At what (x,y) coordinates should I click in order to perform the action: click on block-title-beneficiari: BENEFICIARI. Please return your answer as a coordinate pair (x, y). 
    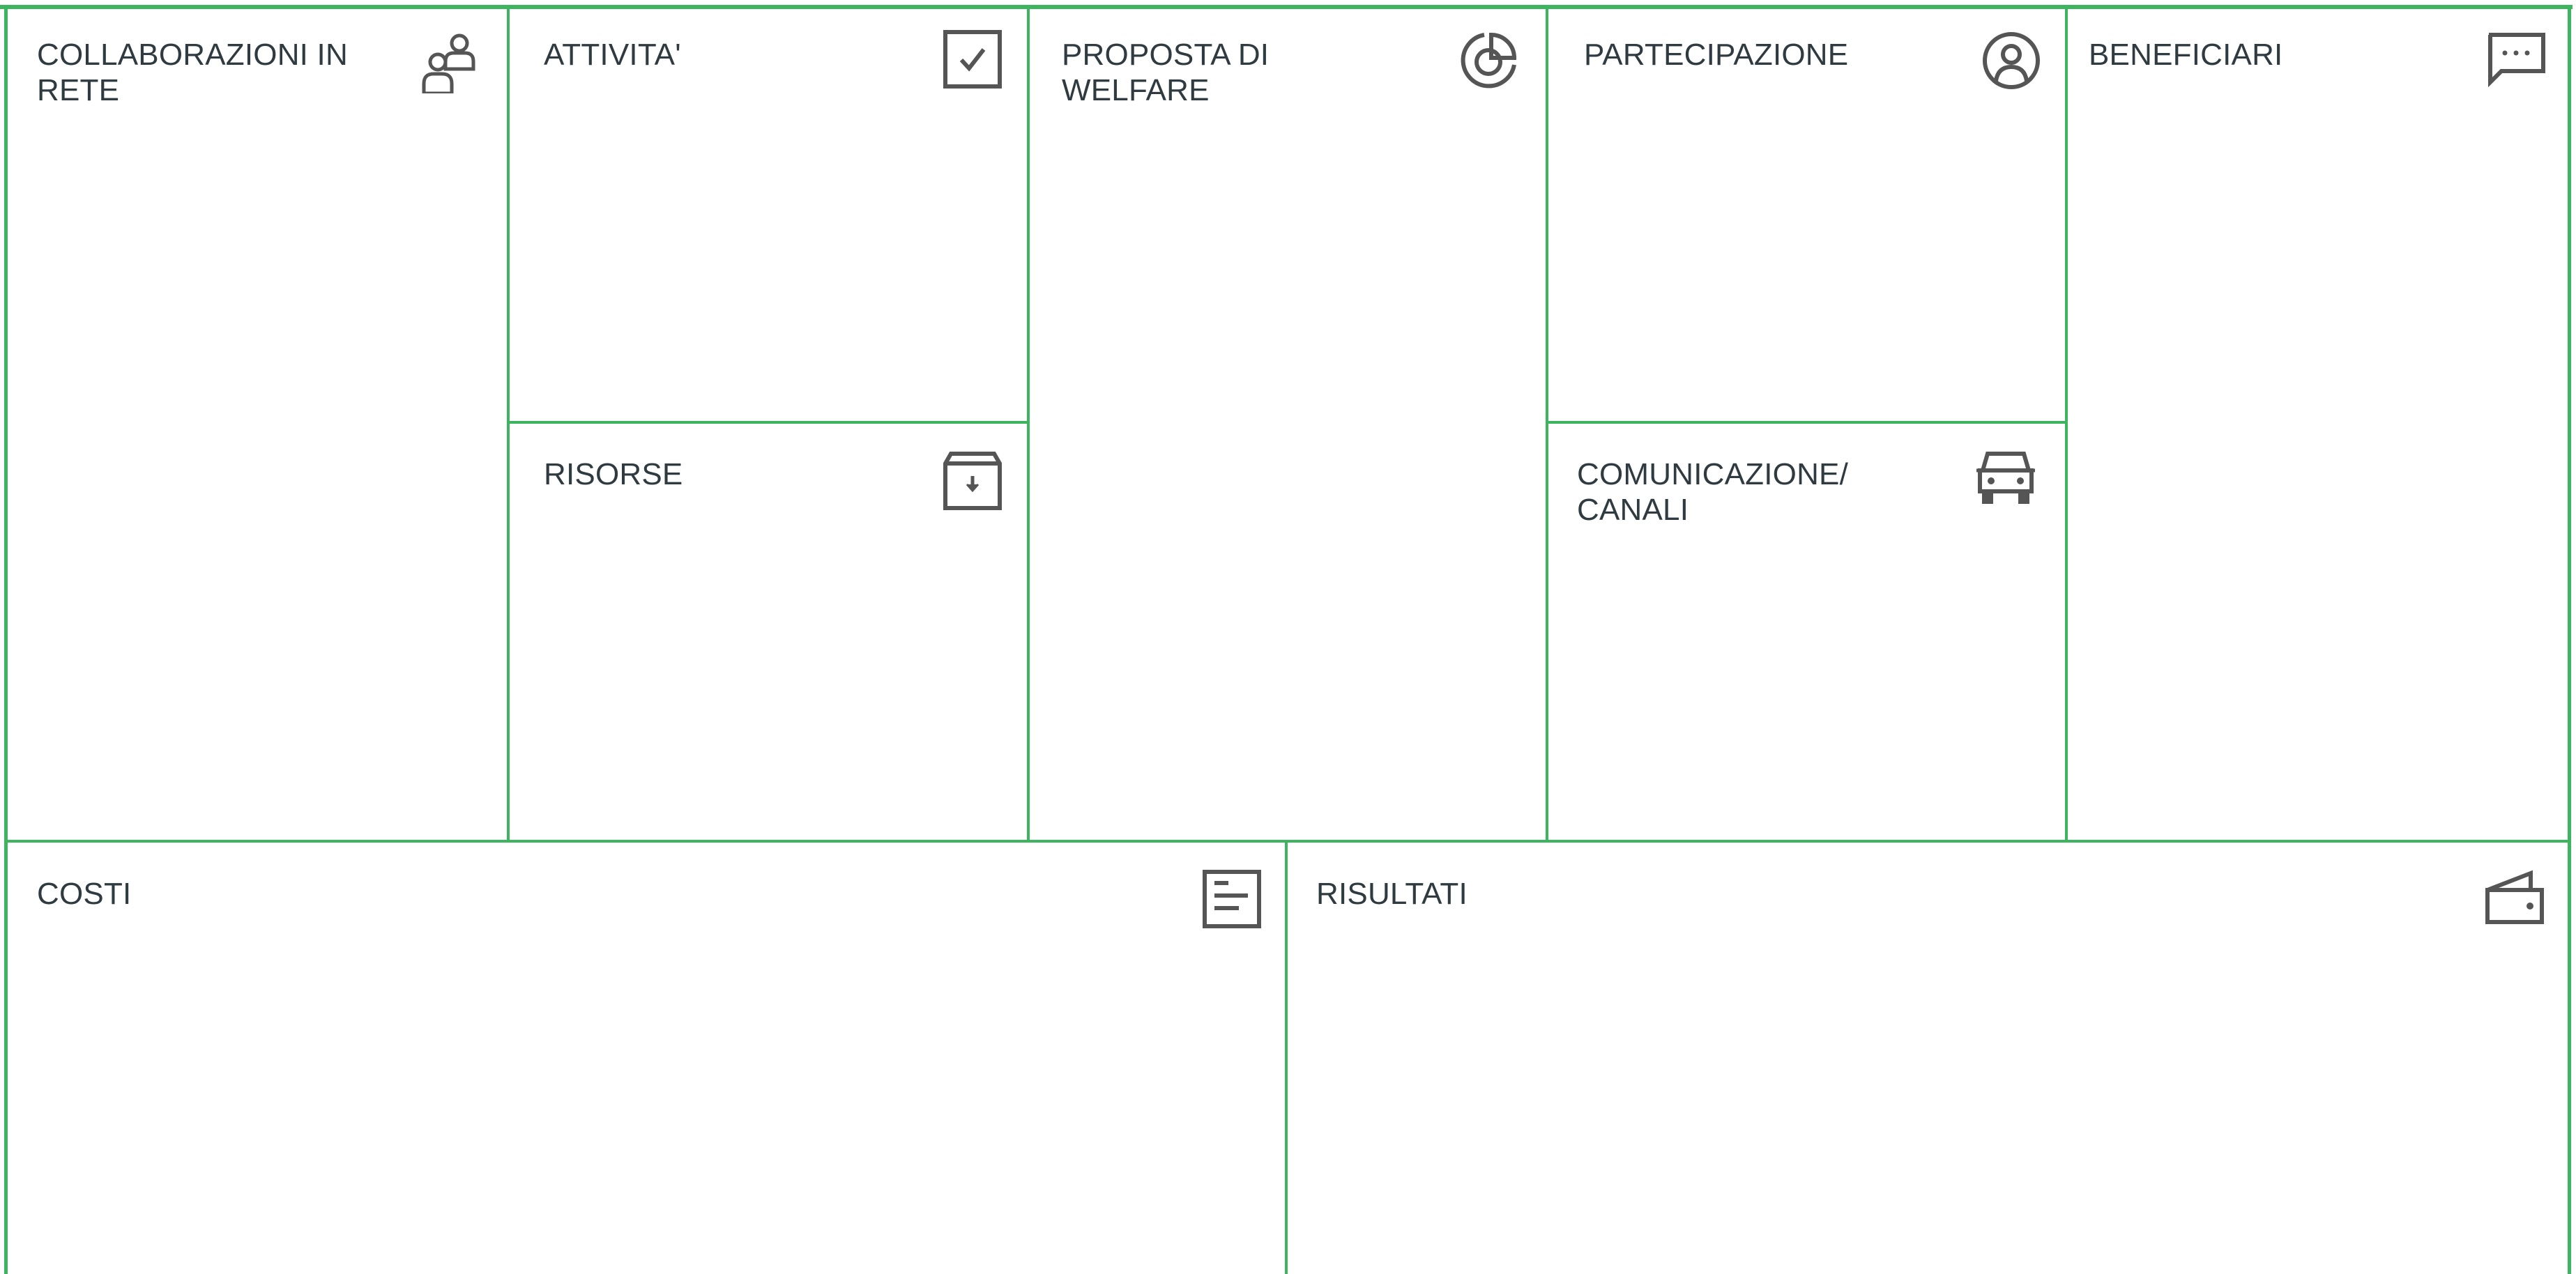
    Looking at the image, I should click on (2186, 55).